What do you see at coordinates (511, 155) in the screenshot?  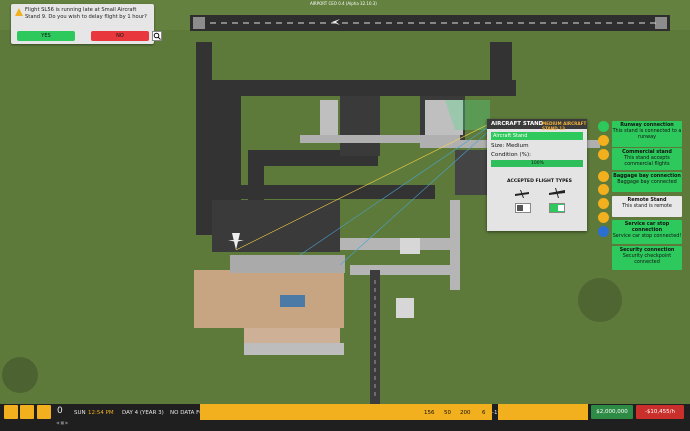 I see `condition-label: Condition (%):` at bounding box center [511, 155].